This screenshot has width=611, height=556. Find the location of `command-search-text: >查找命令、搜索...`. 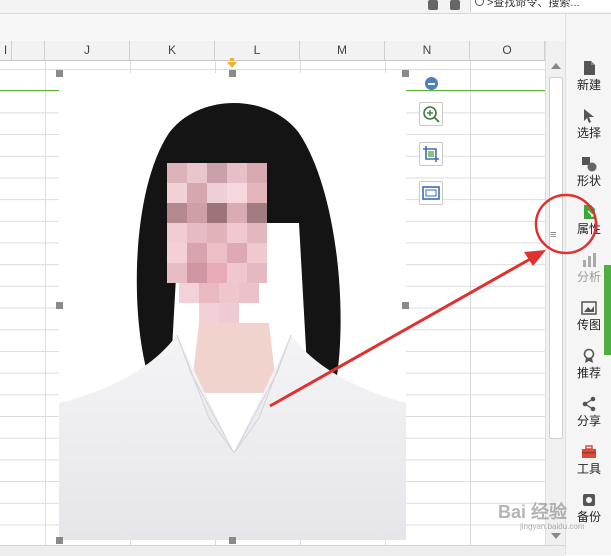

command-search-text: >查找命令、搜索... is located at coordinates (533, 4).